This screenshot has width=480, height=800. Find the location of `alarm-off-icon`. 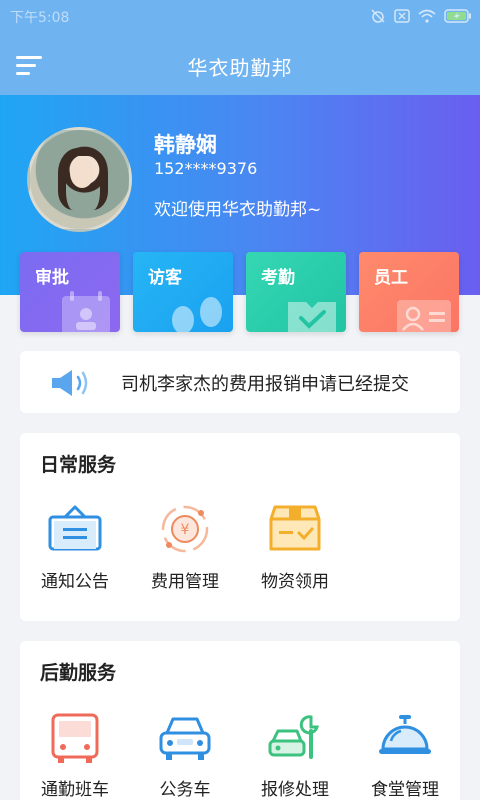

alarm-off-icon is located at coordinates (378, 18).